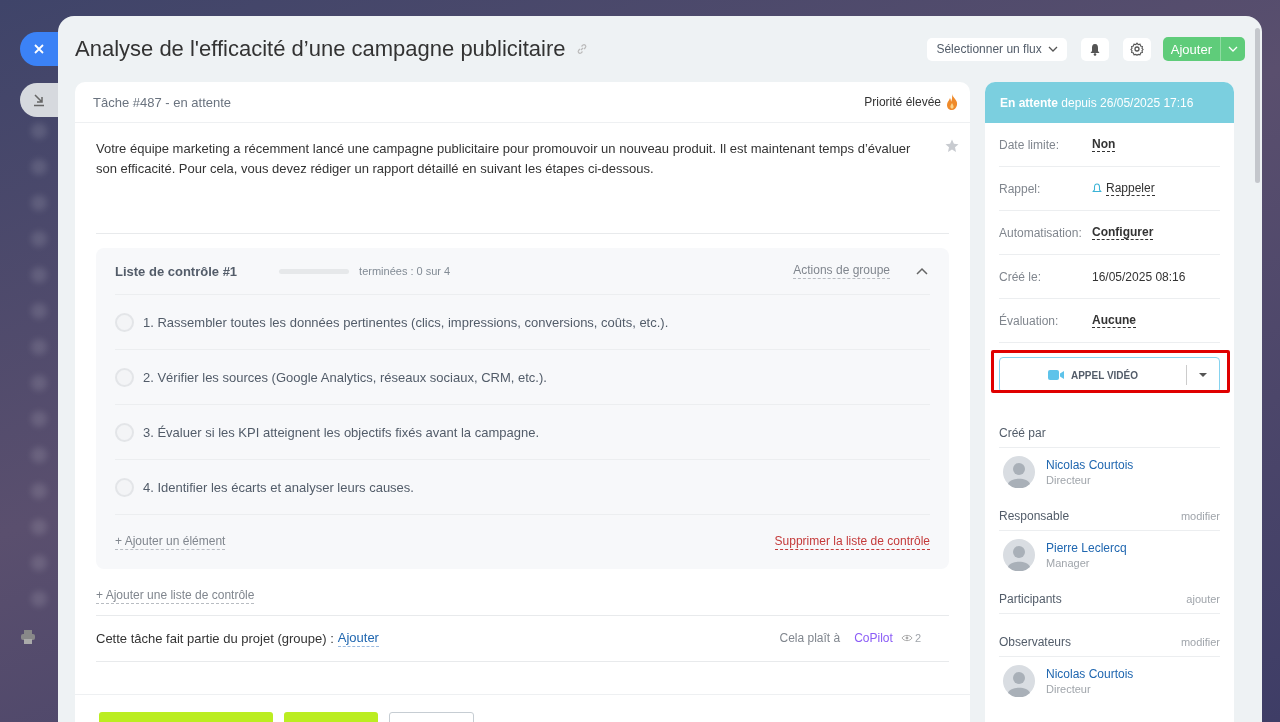  I want to click on progress-text: terminées : 0 sur 4, so click(405, 271).